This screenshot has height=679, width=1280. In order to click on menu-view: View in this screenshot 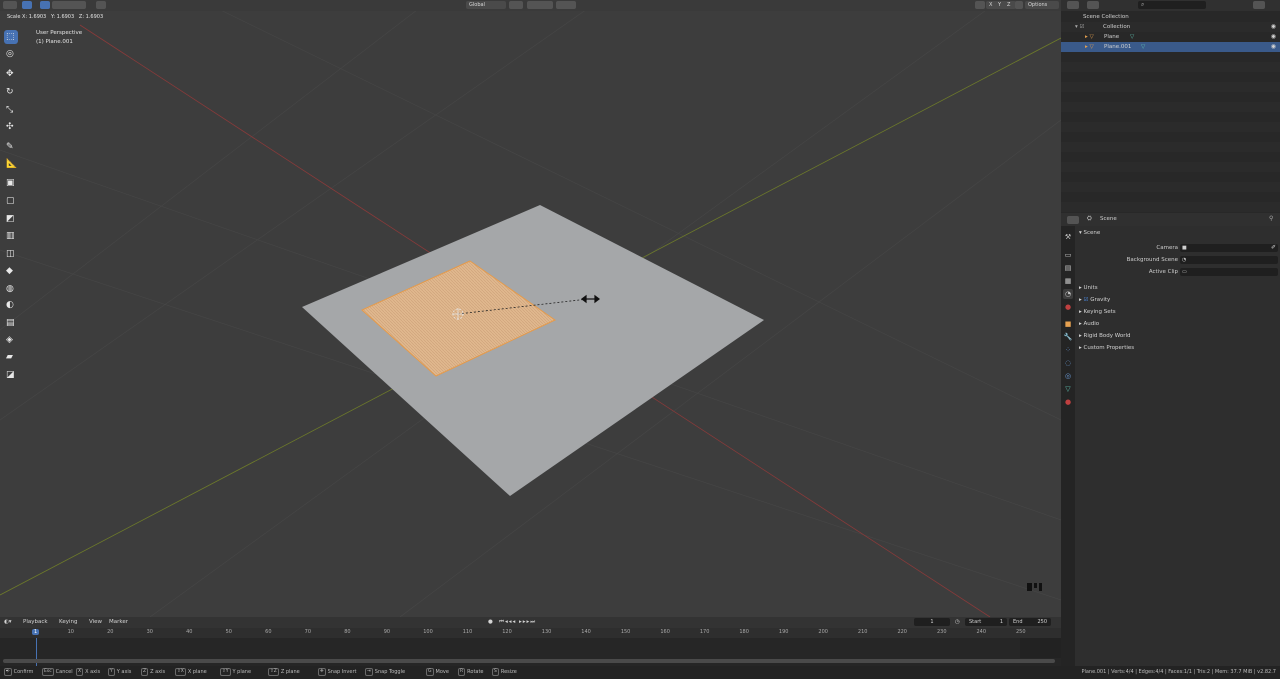, I will do `click(95, 622)`.